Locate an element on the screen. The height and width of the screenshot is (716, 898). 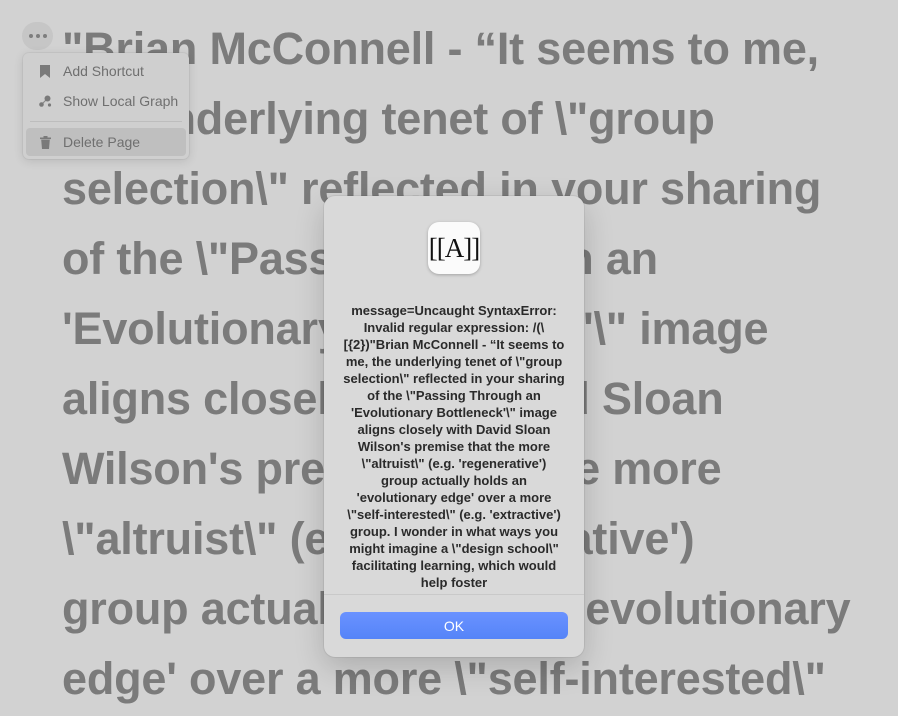
menu-item-show-local-graph: Show Local Graph is located at coordinates (106, 101).